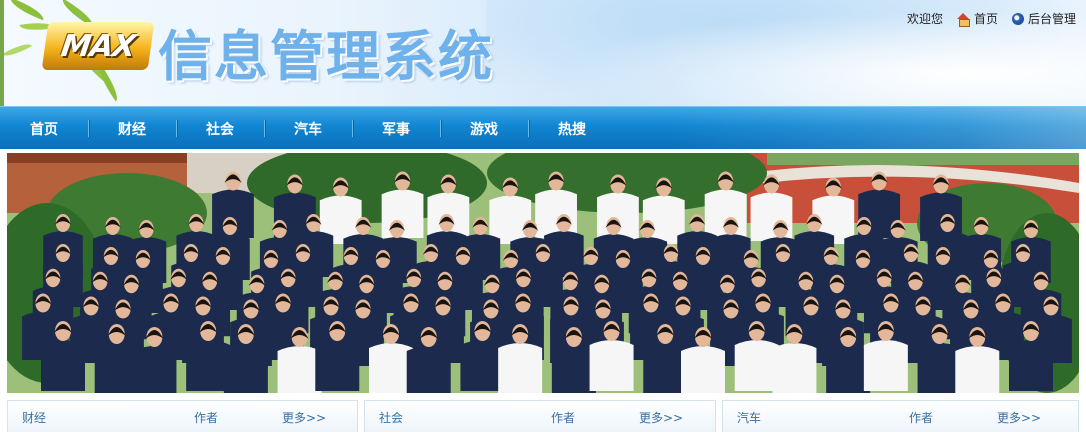 This screenshot has width=1086, height=432. What do you see at coordinates (572, 128) in the screenshot?
I see `nav-item-trending: 热搜` at bounding box center [572, 128].